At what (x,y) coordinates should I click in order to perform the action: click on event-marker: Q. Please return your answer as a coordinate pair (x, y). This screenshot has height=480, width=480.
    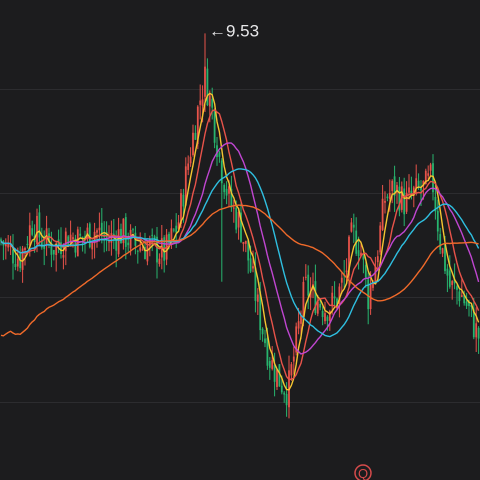
    Looking at the image, I should click on (363, 472).